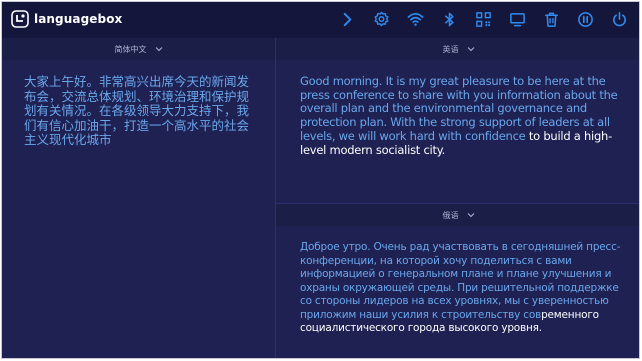 This screenshot has width=642, height=361. Describe the element at coordinates (347, 19) in the screenshot. I see `chevron-right-icon` at that location.